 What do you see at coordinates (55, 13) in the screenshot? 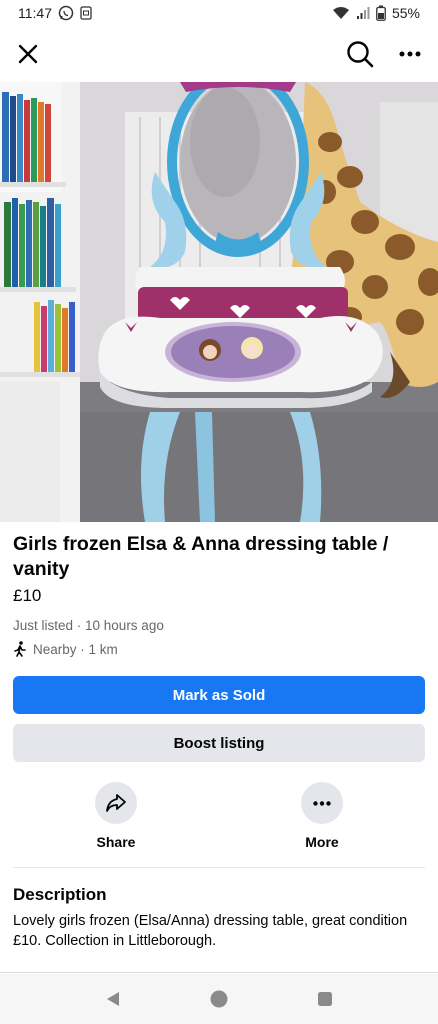
I see `status-left: 11:47` at bounding box center [55, 13].